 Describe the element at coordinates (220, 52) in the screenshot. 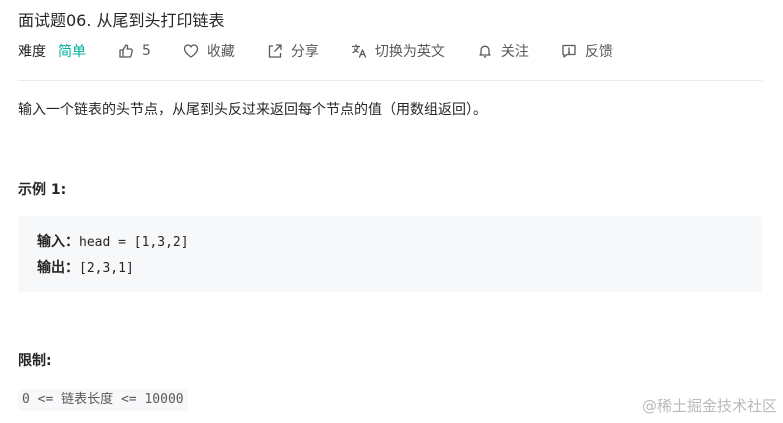

I see `favorite-label: 收藏` at that location.